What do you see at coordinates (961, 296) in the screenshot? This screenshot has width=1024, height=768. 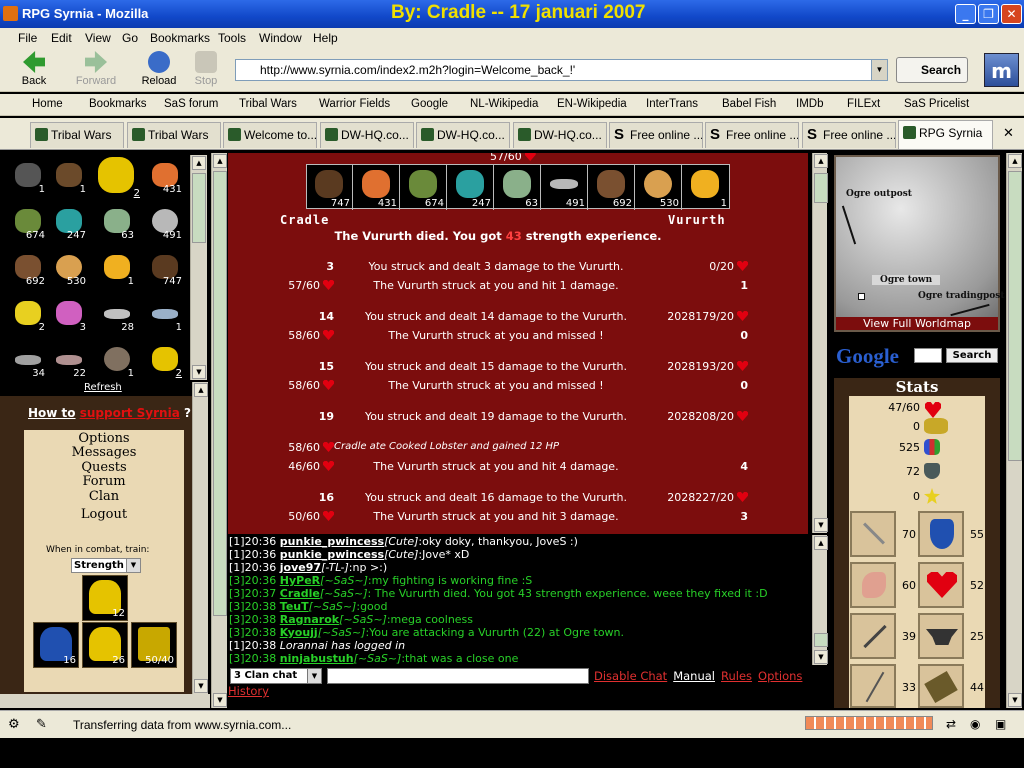 I see `map-label-trading: Ogre tradingpost` at bounding box center [961, 296].